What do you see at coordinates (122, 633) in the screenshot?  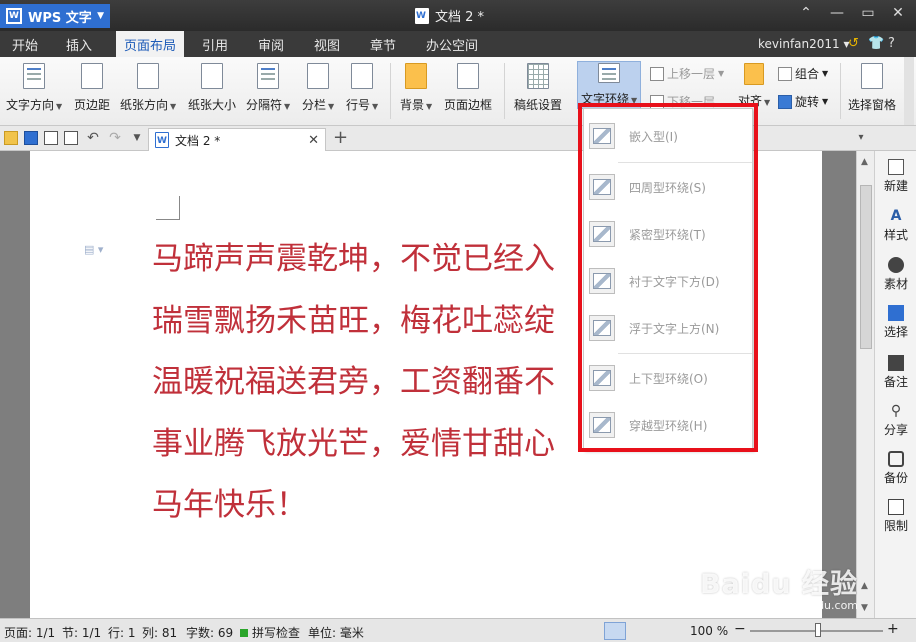 I see `status-row: 行: 1` at bounding box center [122, 633].